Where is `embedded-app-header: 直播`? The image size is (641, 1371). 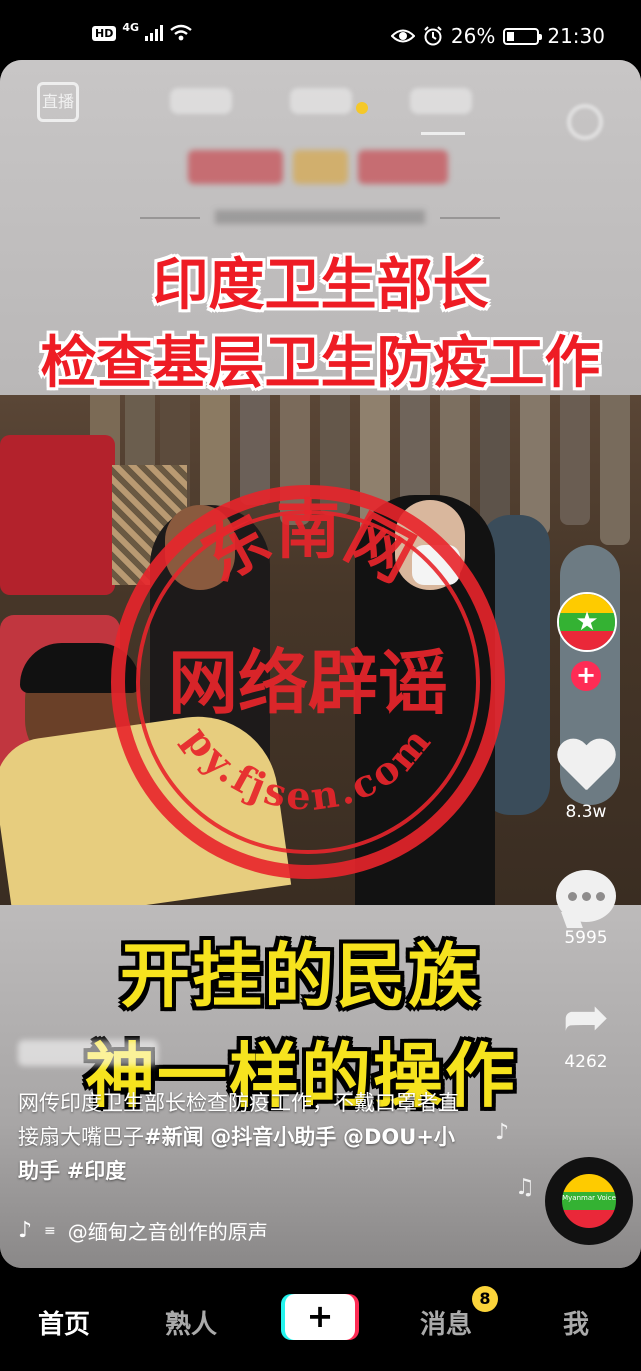
embedded-app-header: 直播 is located at coordinates (320, 111).